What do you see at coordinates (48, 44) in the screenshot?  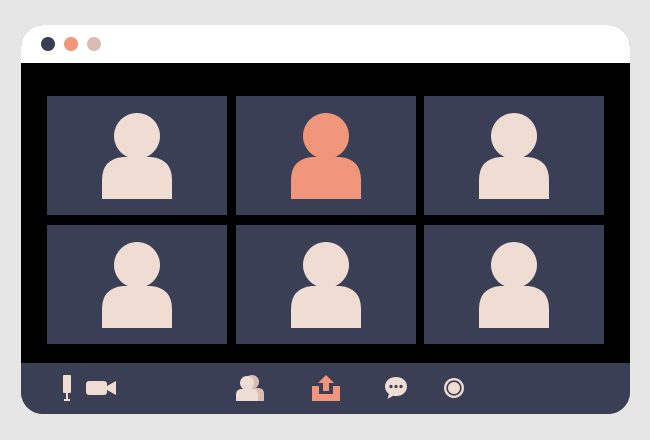 I see `window-close-dot` at bounding box center [48, 44].